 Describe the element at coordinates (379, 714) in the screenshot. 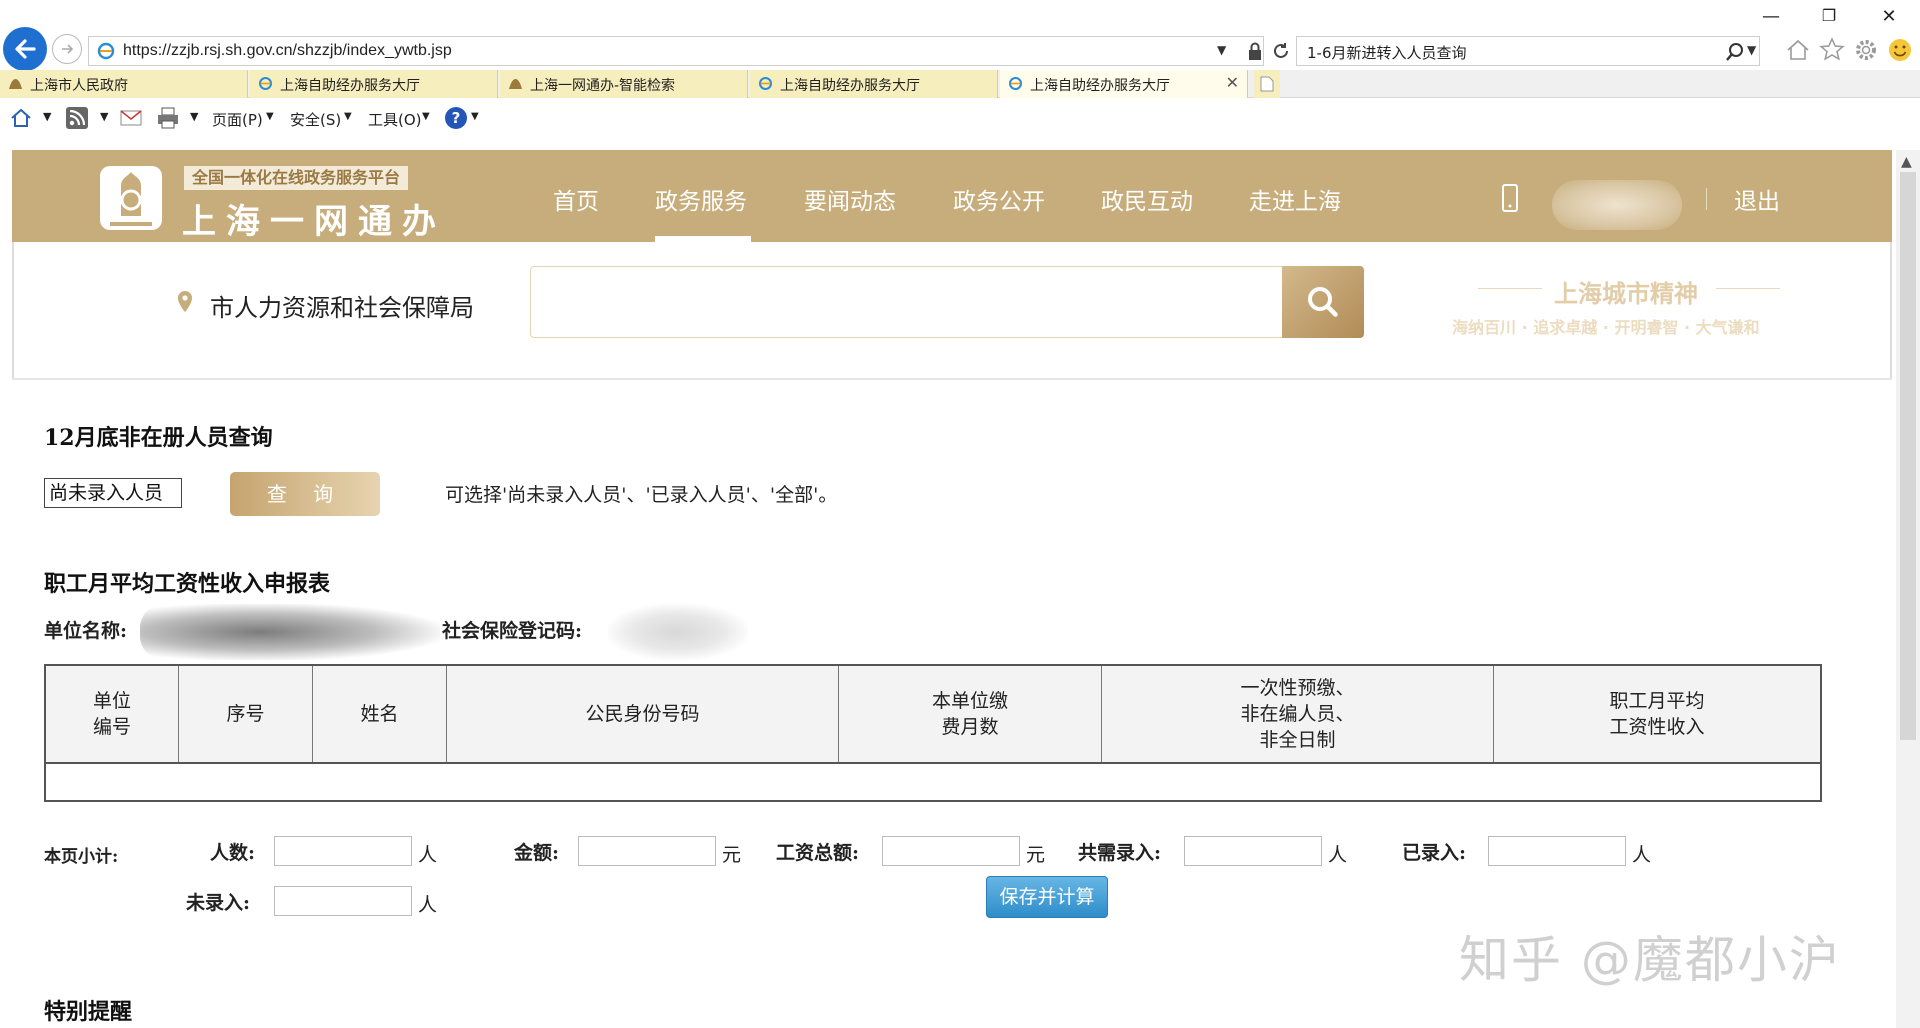

I see `col-label: 姓名` at that location.